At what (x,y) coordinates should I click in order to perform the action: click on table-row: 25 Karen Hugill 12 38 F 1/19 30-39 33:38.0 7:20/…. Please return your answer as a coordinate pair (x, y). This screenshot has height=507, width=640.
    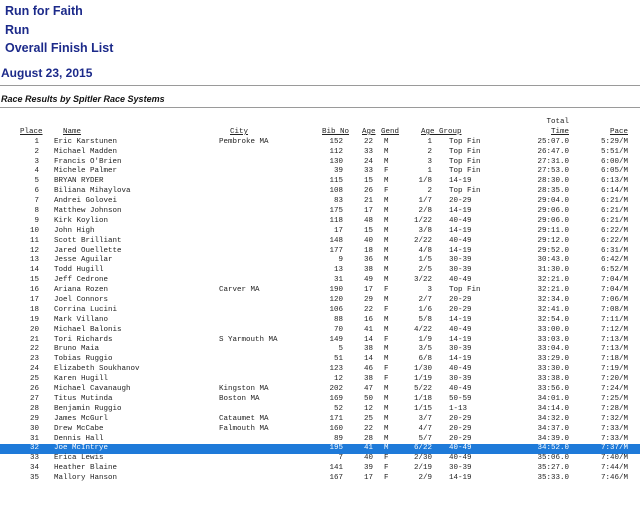
    Looking at the image, I should click on (320, 380).